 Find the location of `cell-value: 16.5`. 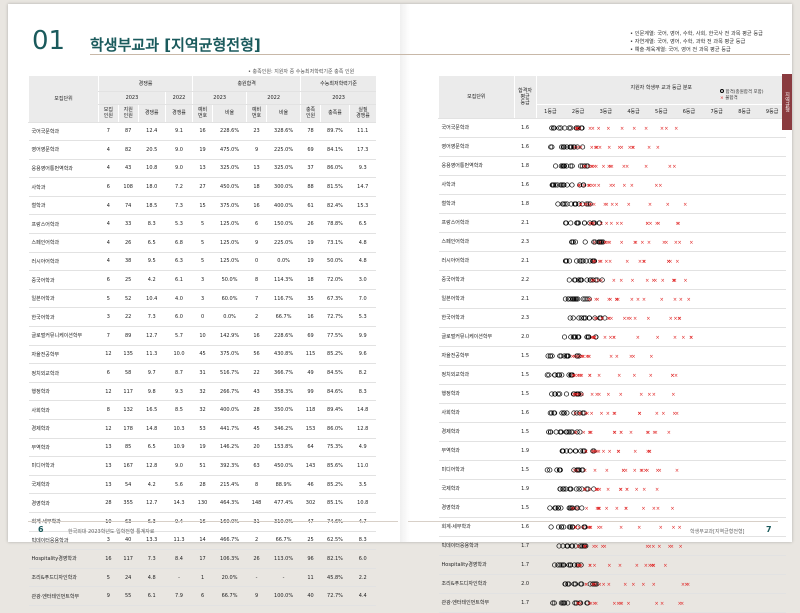

cell-value: 16.5 is located at coordinates (152, 410).